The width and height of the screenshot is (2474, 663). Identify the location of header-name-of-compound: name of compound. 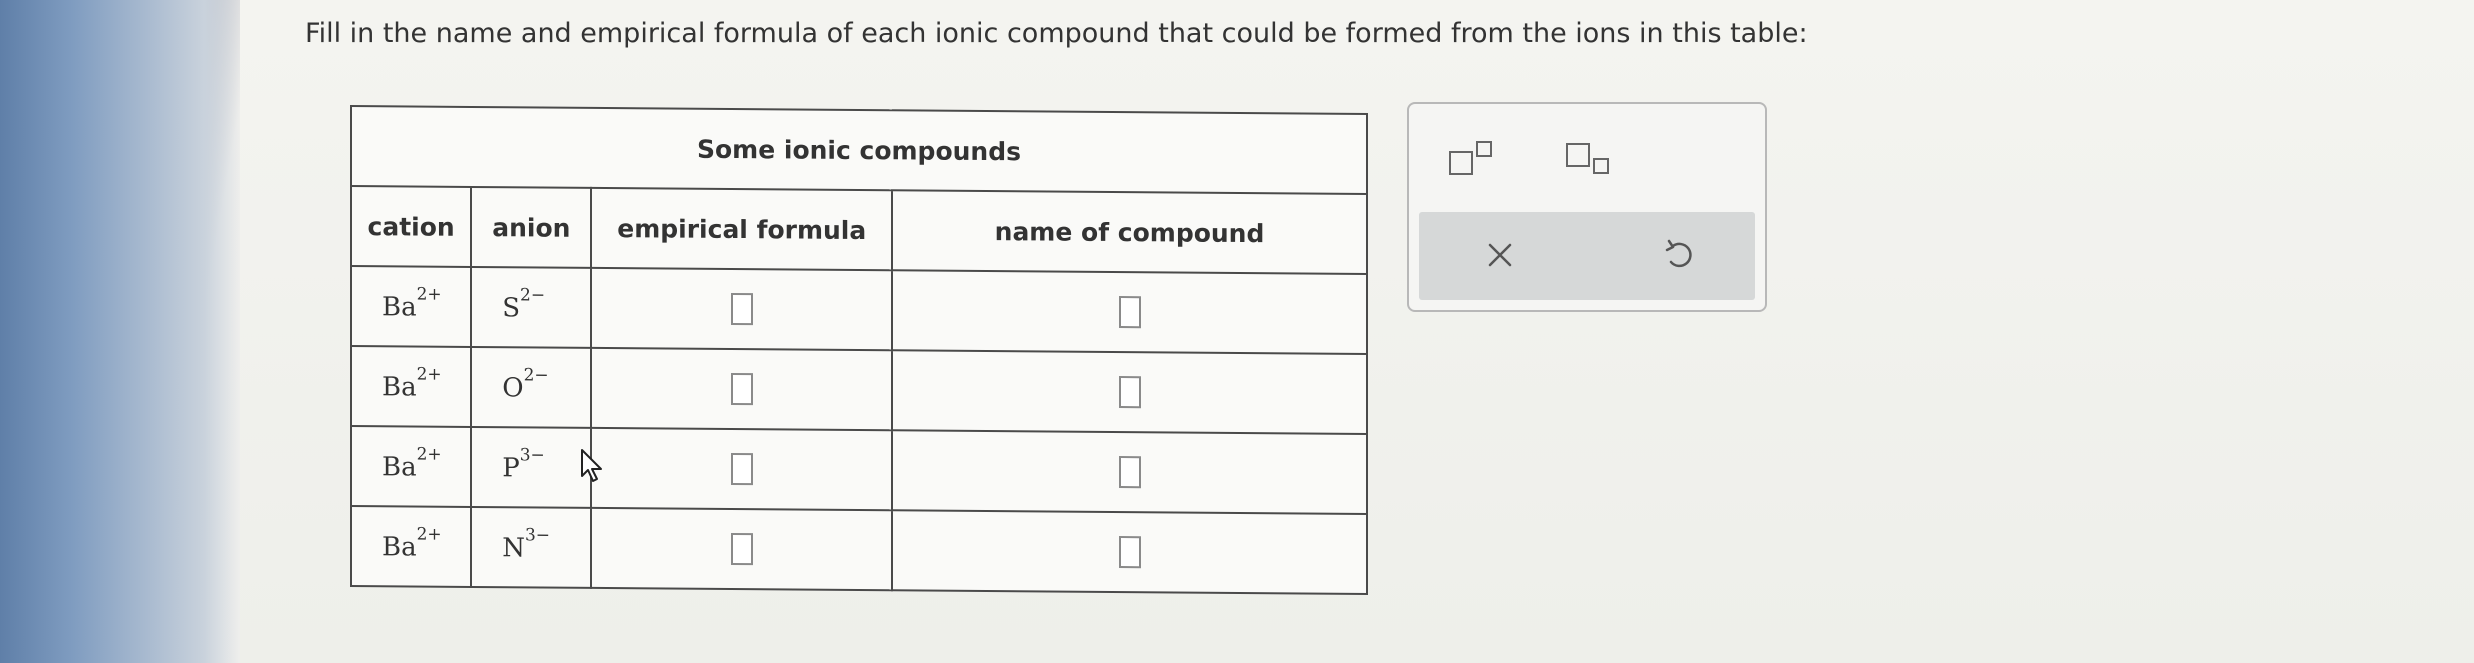
(1129, 232).